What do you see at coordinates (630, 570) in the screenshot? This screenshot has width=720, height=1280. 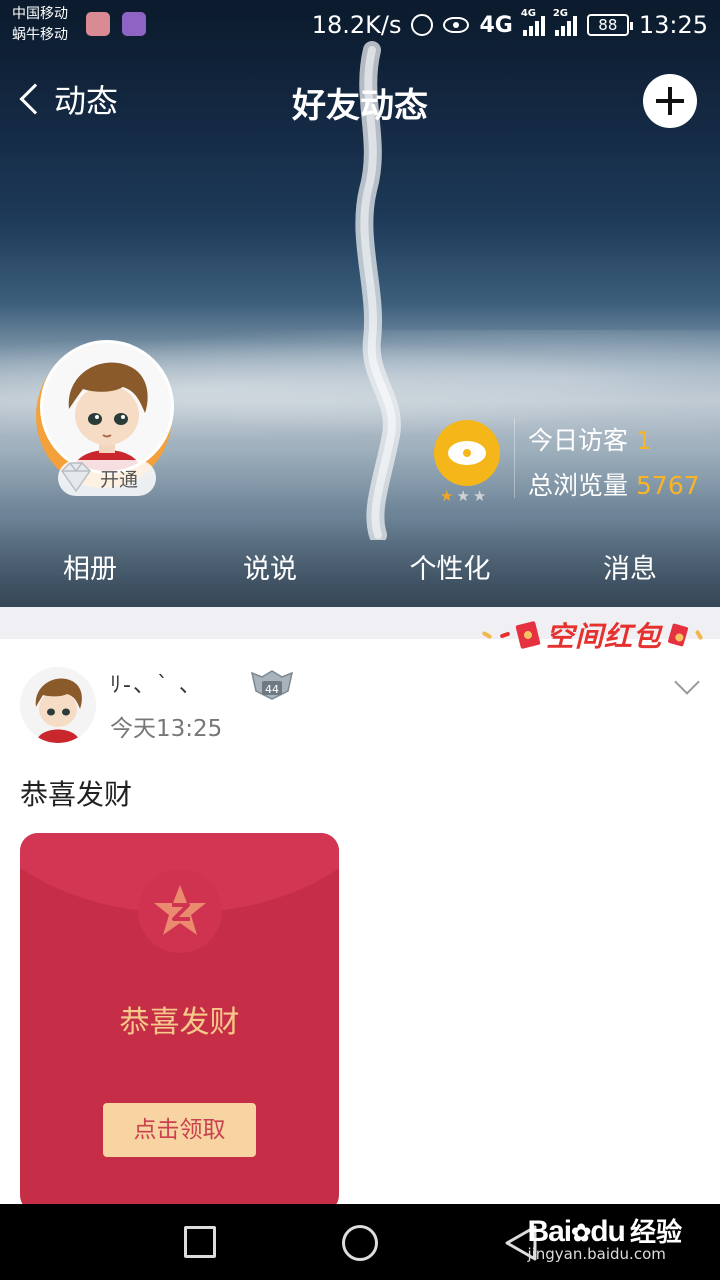 I see `tab-messages: 消息` at bounding box center [630, 570].